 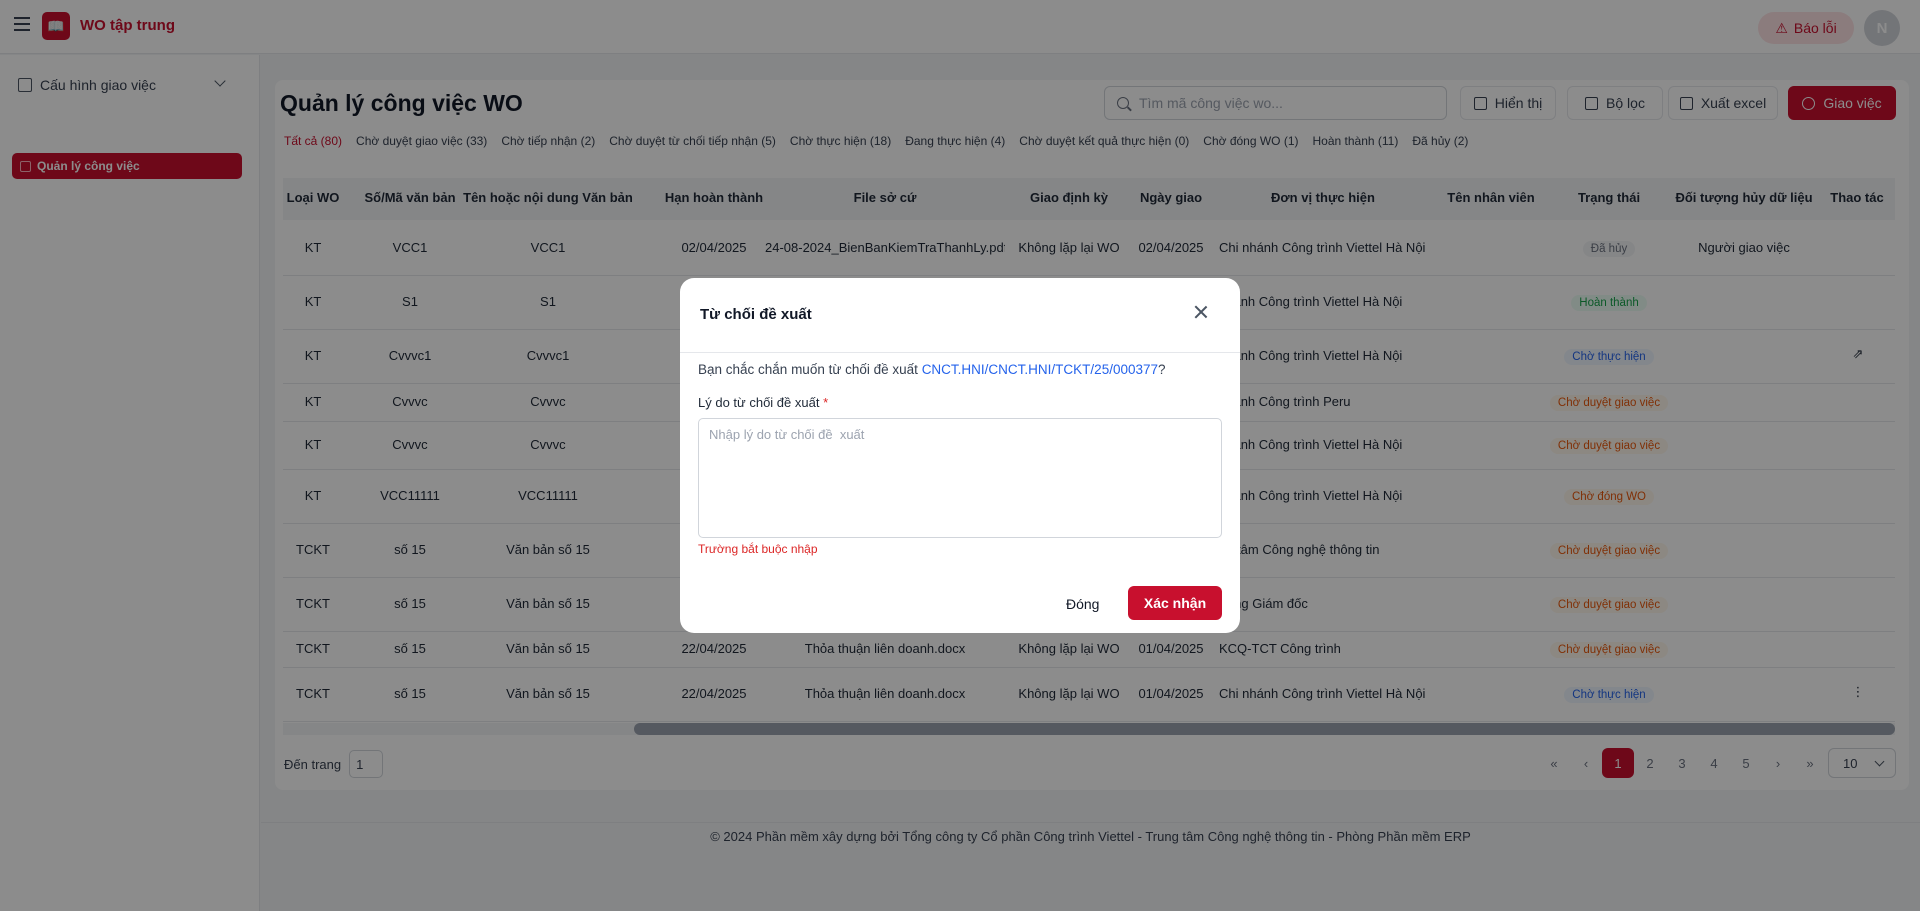 I want to click on reason-label: Lý do từ chối đề xuất *, so click(x=763, y=402).